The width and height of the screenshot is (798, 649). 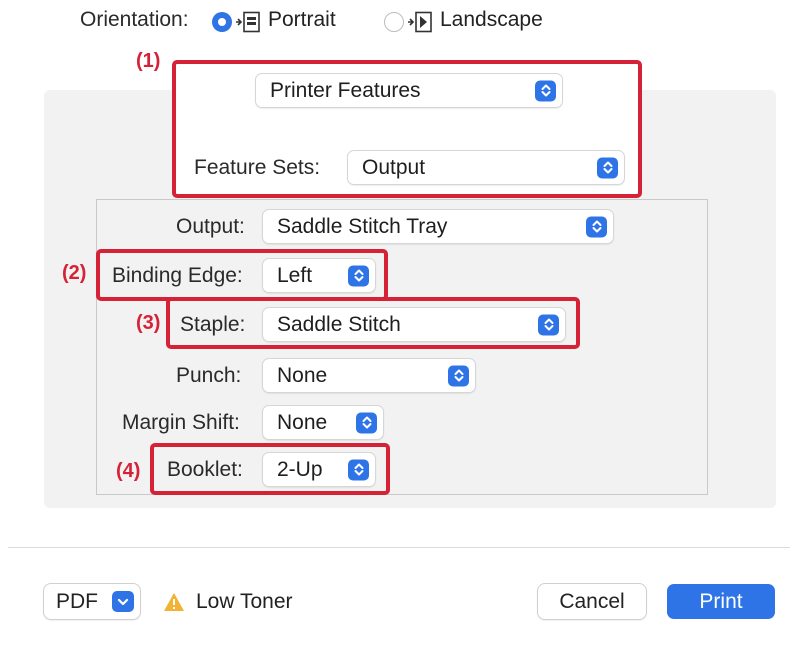 I want to click on punch-label: Punch:, so click(x=209, y=375).